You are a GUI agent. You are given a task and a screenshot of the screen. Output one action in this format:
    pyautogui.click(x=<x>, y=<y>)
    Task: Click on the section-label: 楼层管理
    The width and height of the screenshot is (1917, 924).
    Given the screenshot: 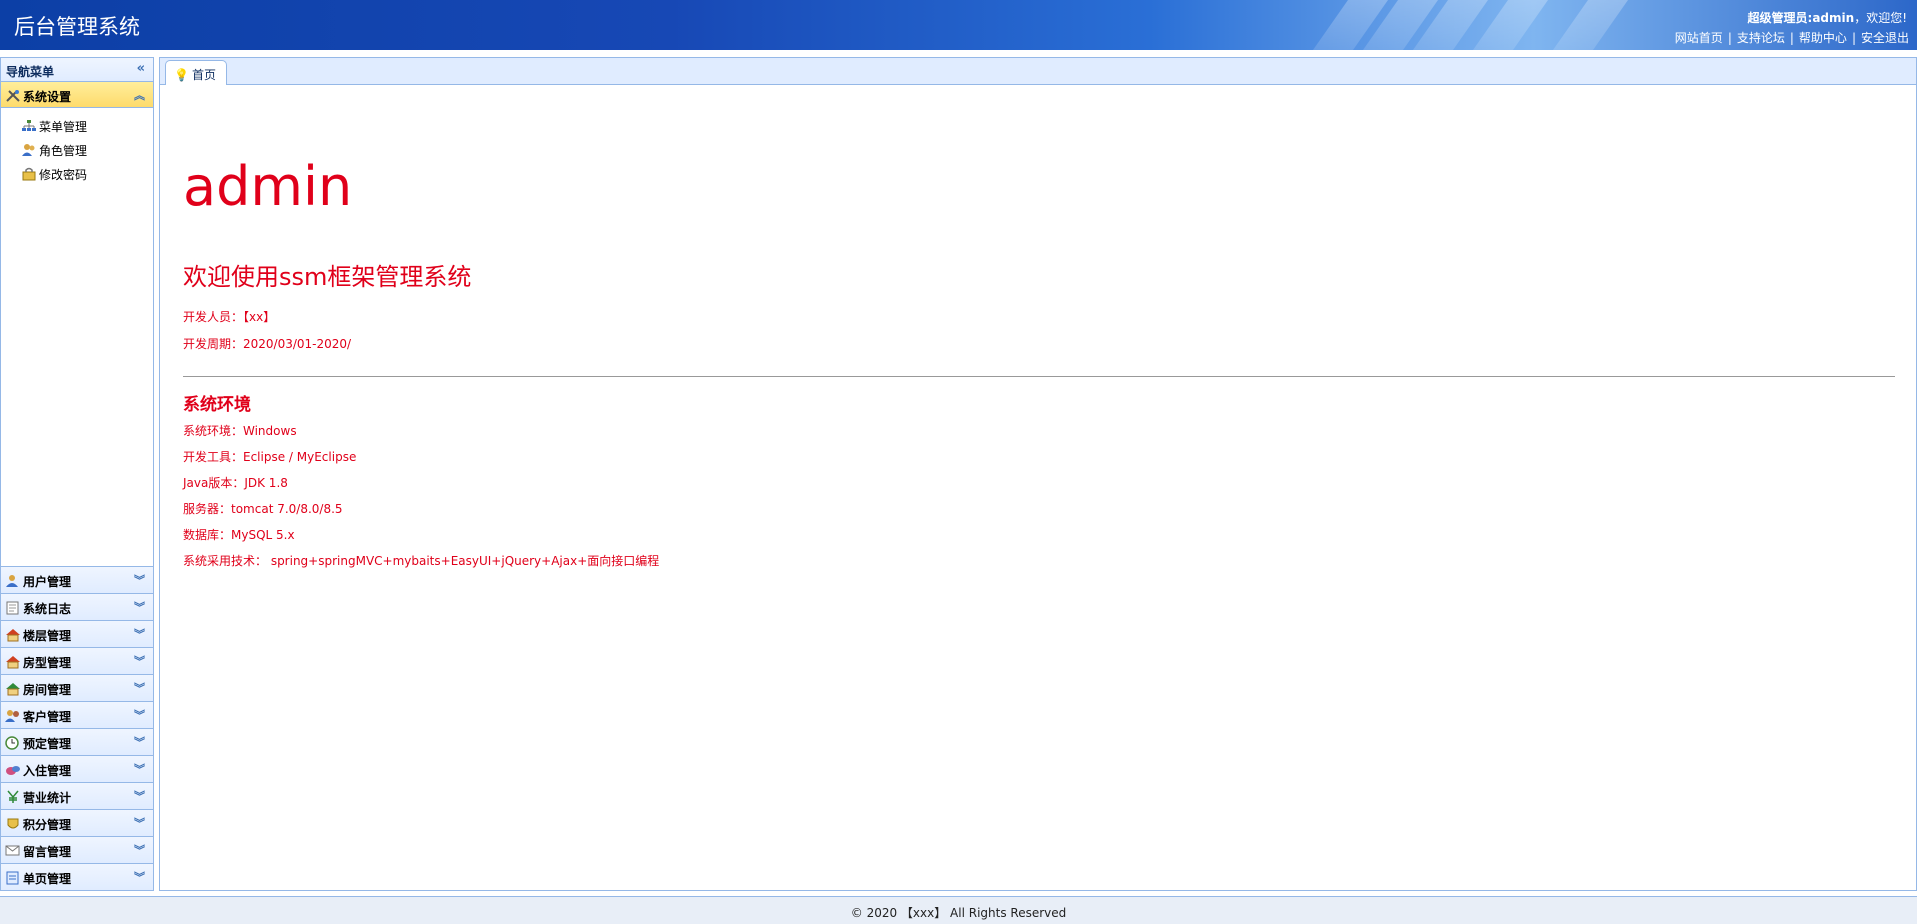 What is the action you would take?
    pyautogui.click(x=47, y=636)
    